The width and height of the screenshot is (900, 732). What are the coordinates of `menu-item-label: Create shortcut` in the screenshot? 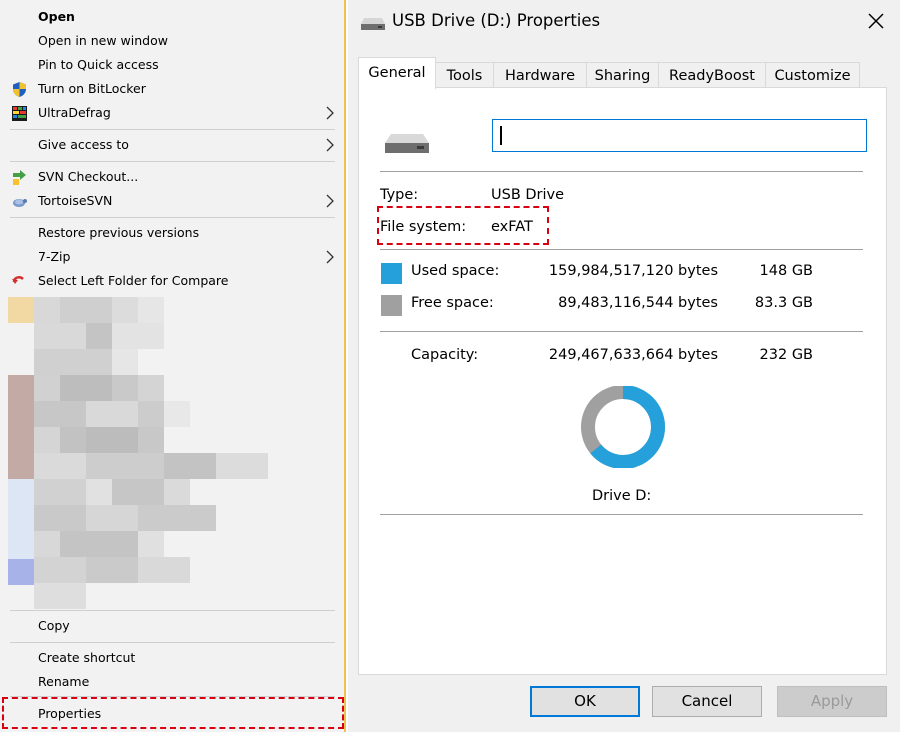 It's located at (87, 657).